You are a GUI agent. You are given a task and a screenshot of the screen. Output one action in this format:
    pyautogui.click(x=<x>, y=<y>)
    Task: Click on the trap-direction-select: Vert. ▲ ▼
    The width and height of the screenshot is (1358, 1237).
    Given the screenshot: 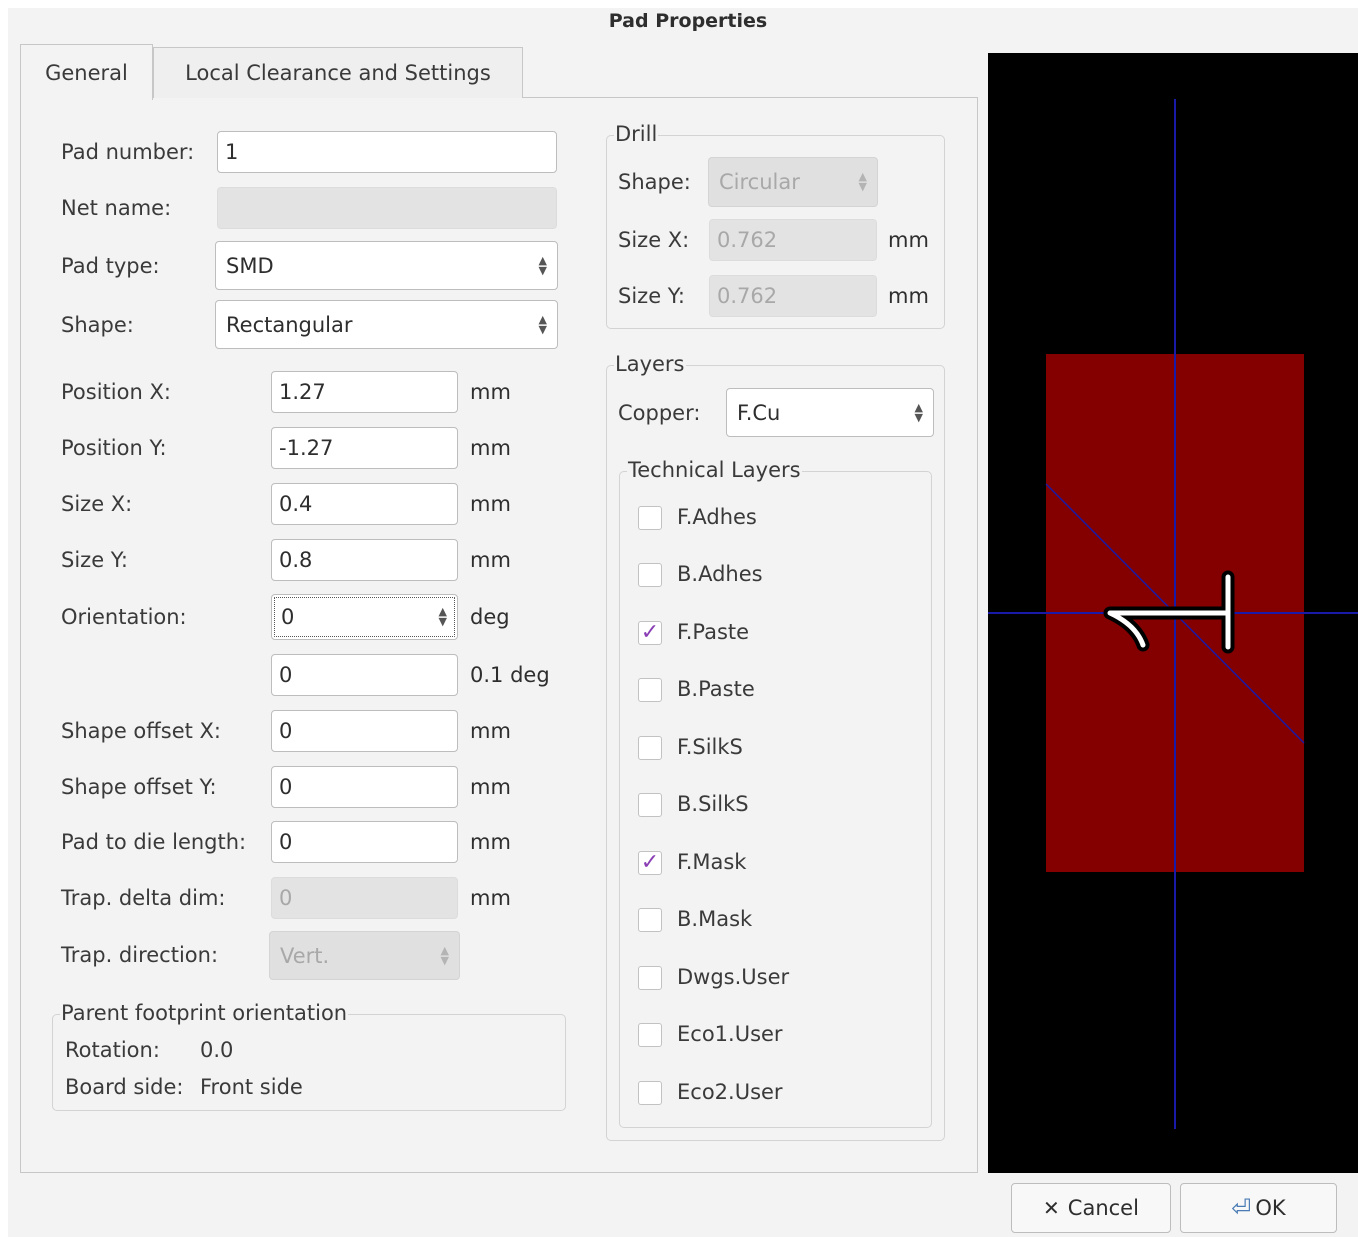 What is the action you would take?
    pyautogui.click(x=364, y=955)
    